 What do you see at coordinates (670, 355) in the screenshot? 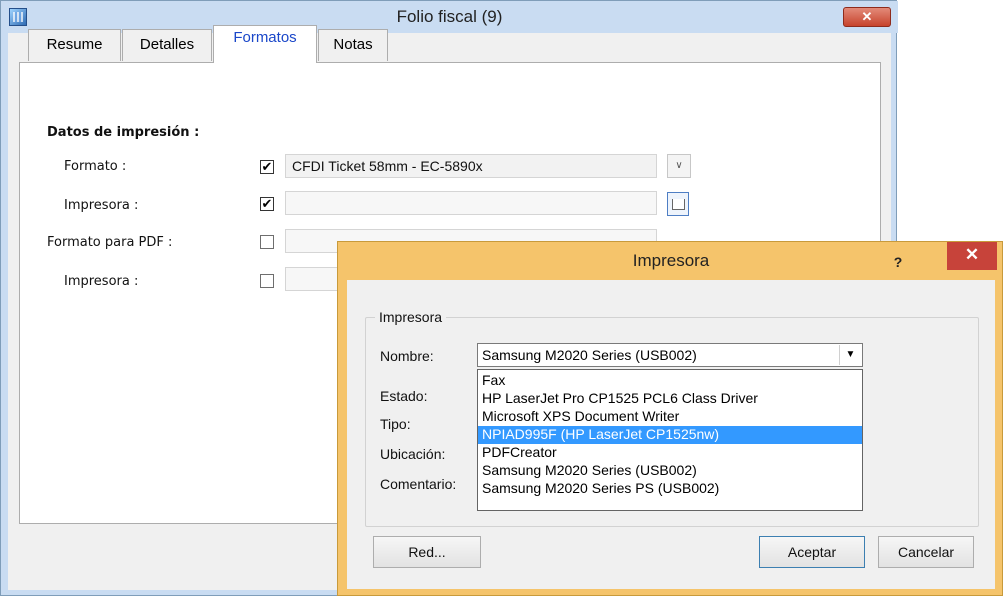
I see `printer-name-select: Samsung M2020 Series (USB002)` at bounding box center [670, 355].